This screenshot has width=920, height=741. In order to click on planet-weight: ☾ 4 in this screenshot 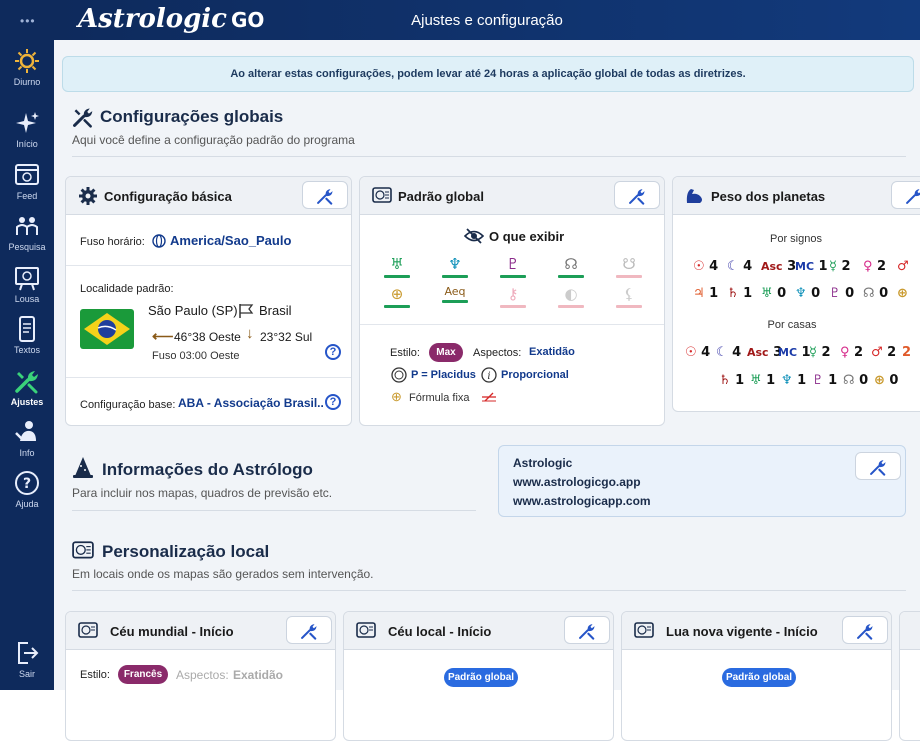, I will do `click(728, 352)`.